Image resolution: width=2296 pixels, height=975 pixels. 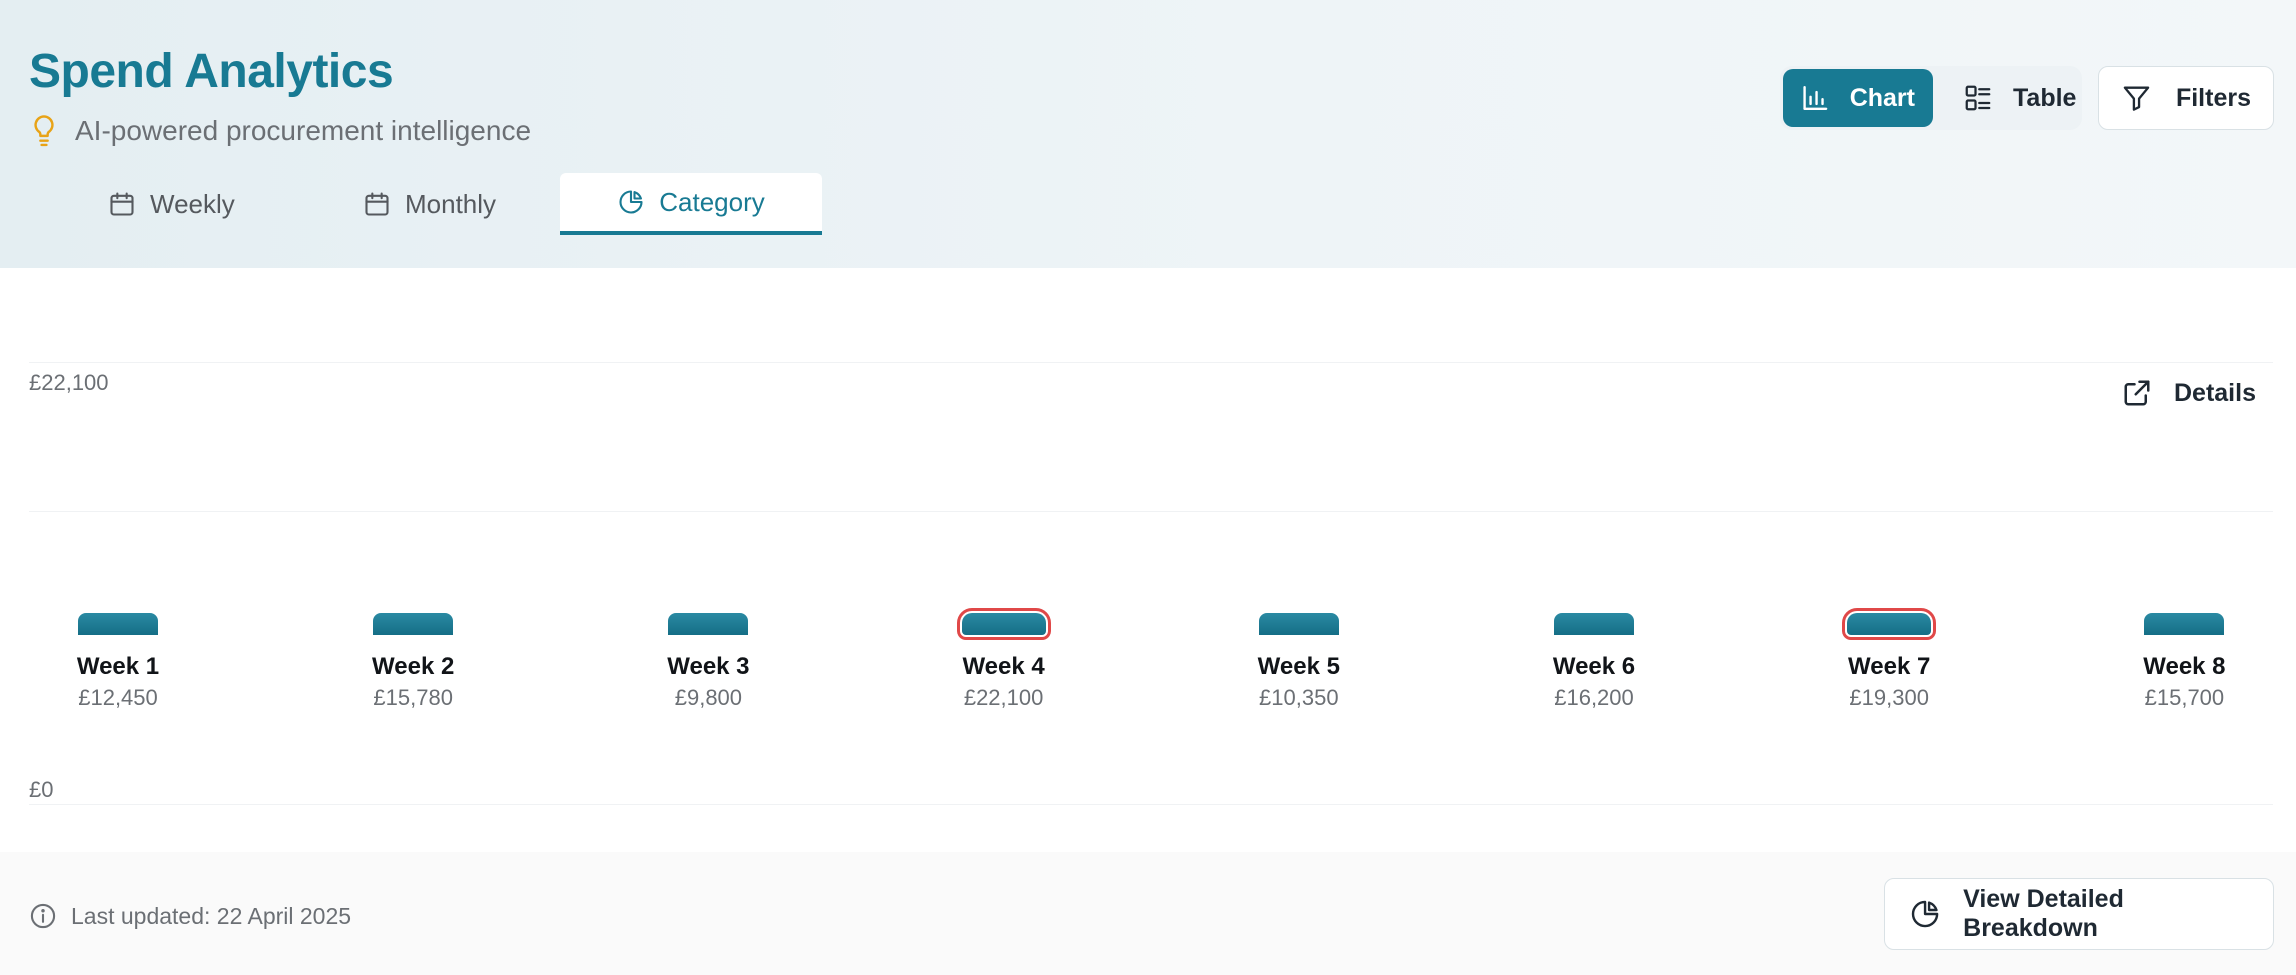 I want to click on tab-category-label: Category, so click(x=712, y=201).